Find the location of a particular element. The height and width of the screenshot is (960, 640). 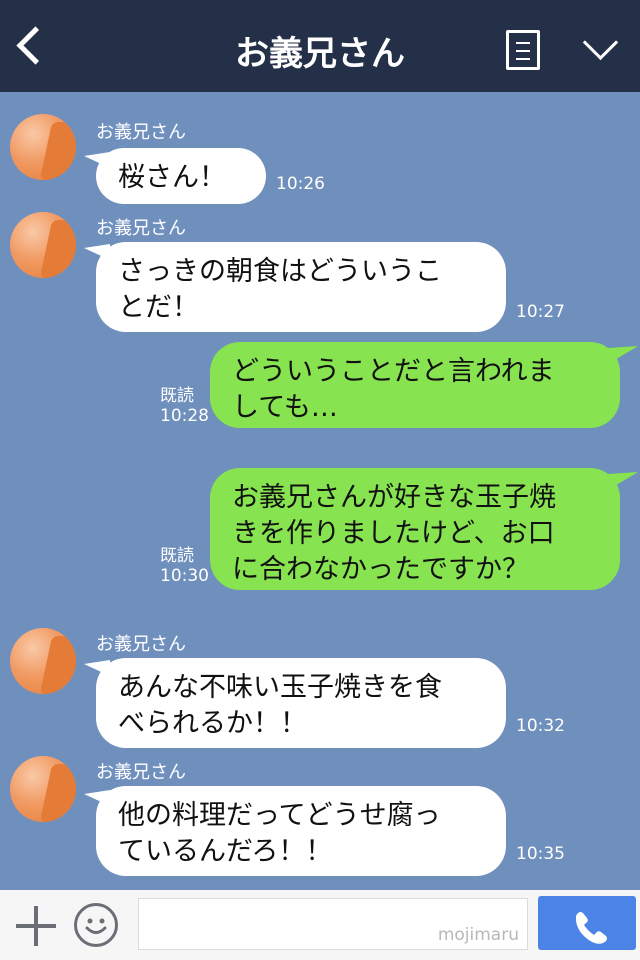

message-time: 10:35 is located at coordinates (540, 854).